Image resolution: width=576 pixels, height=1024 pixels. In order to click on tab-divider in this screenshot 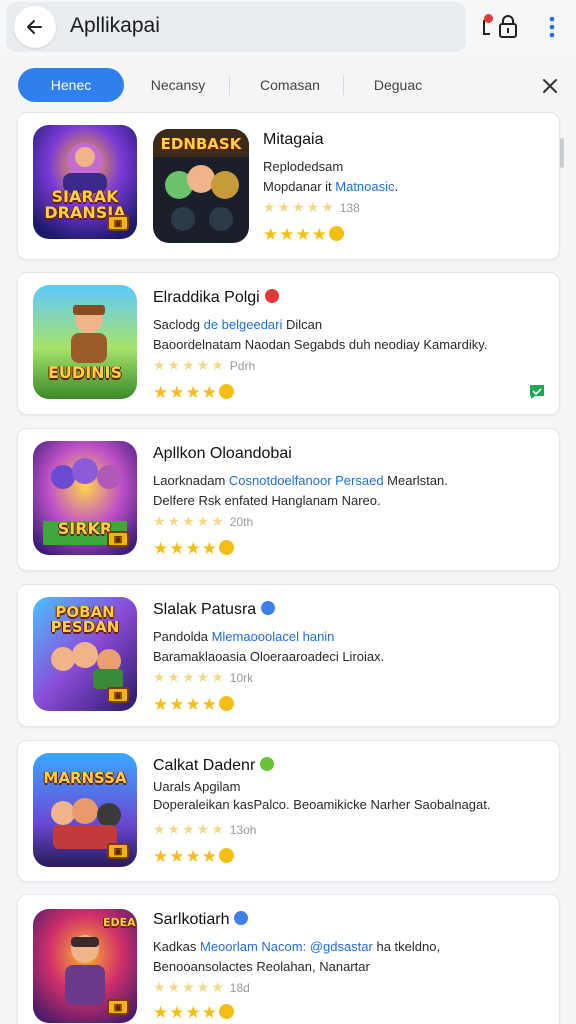, I will do `click(229, 85)`.